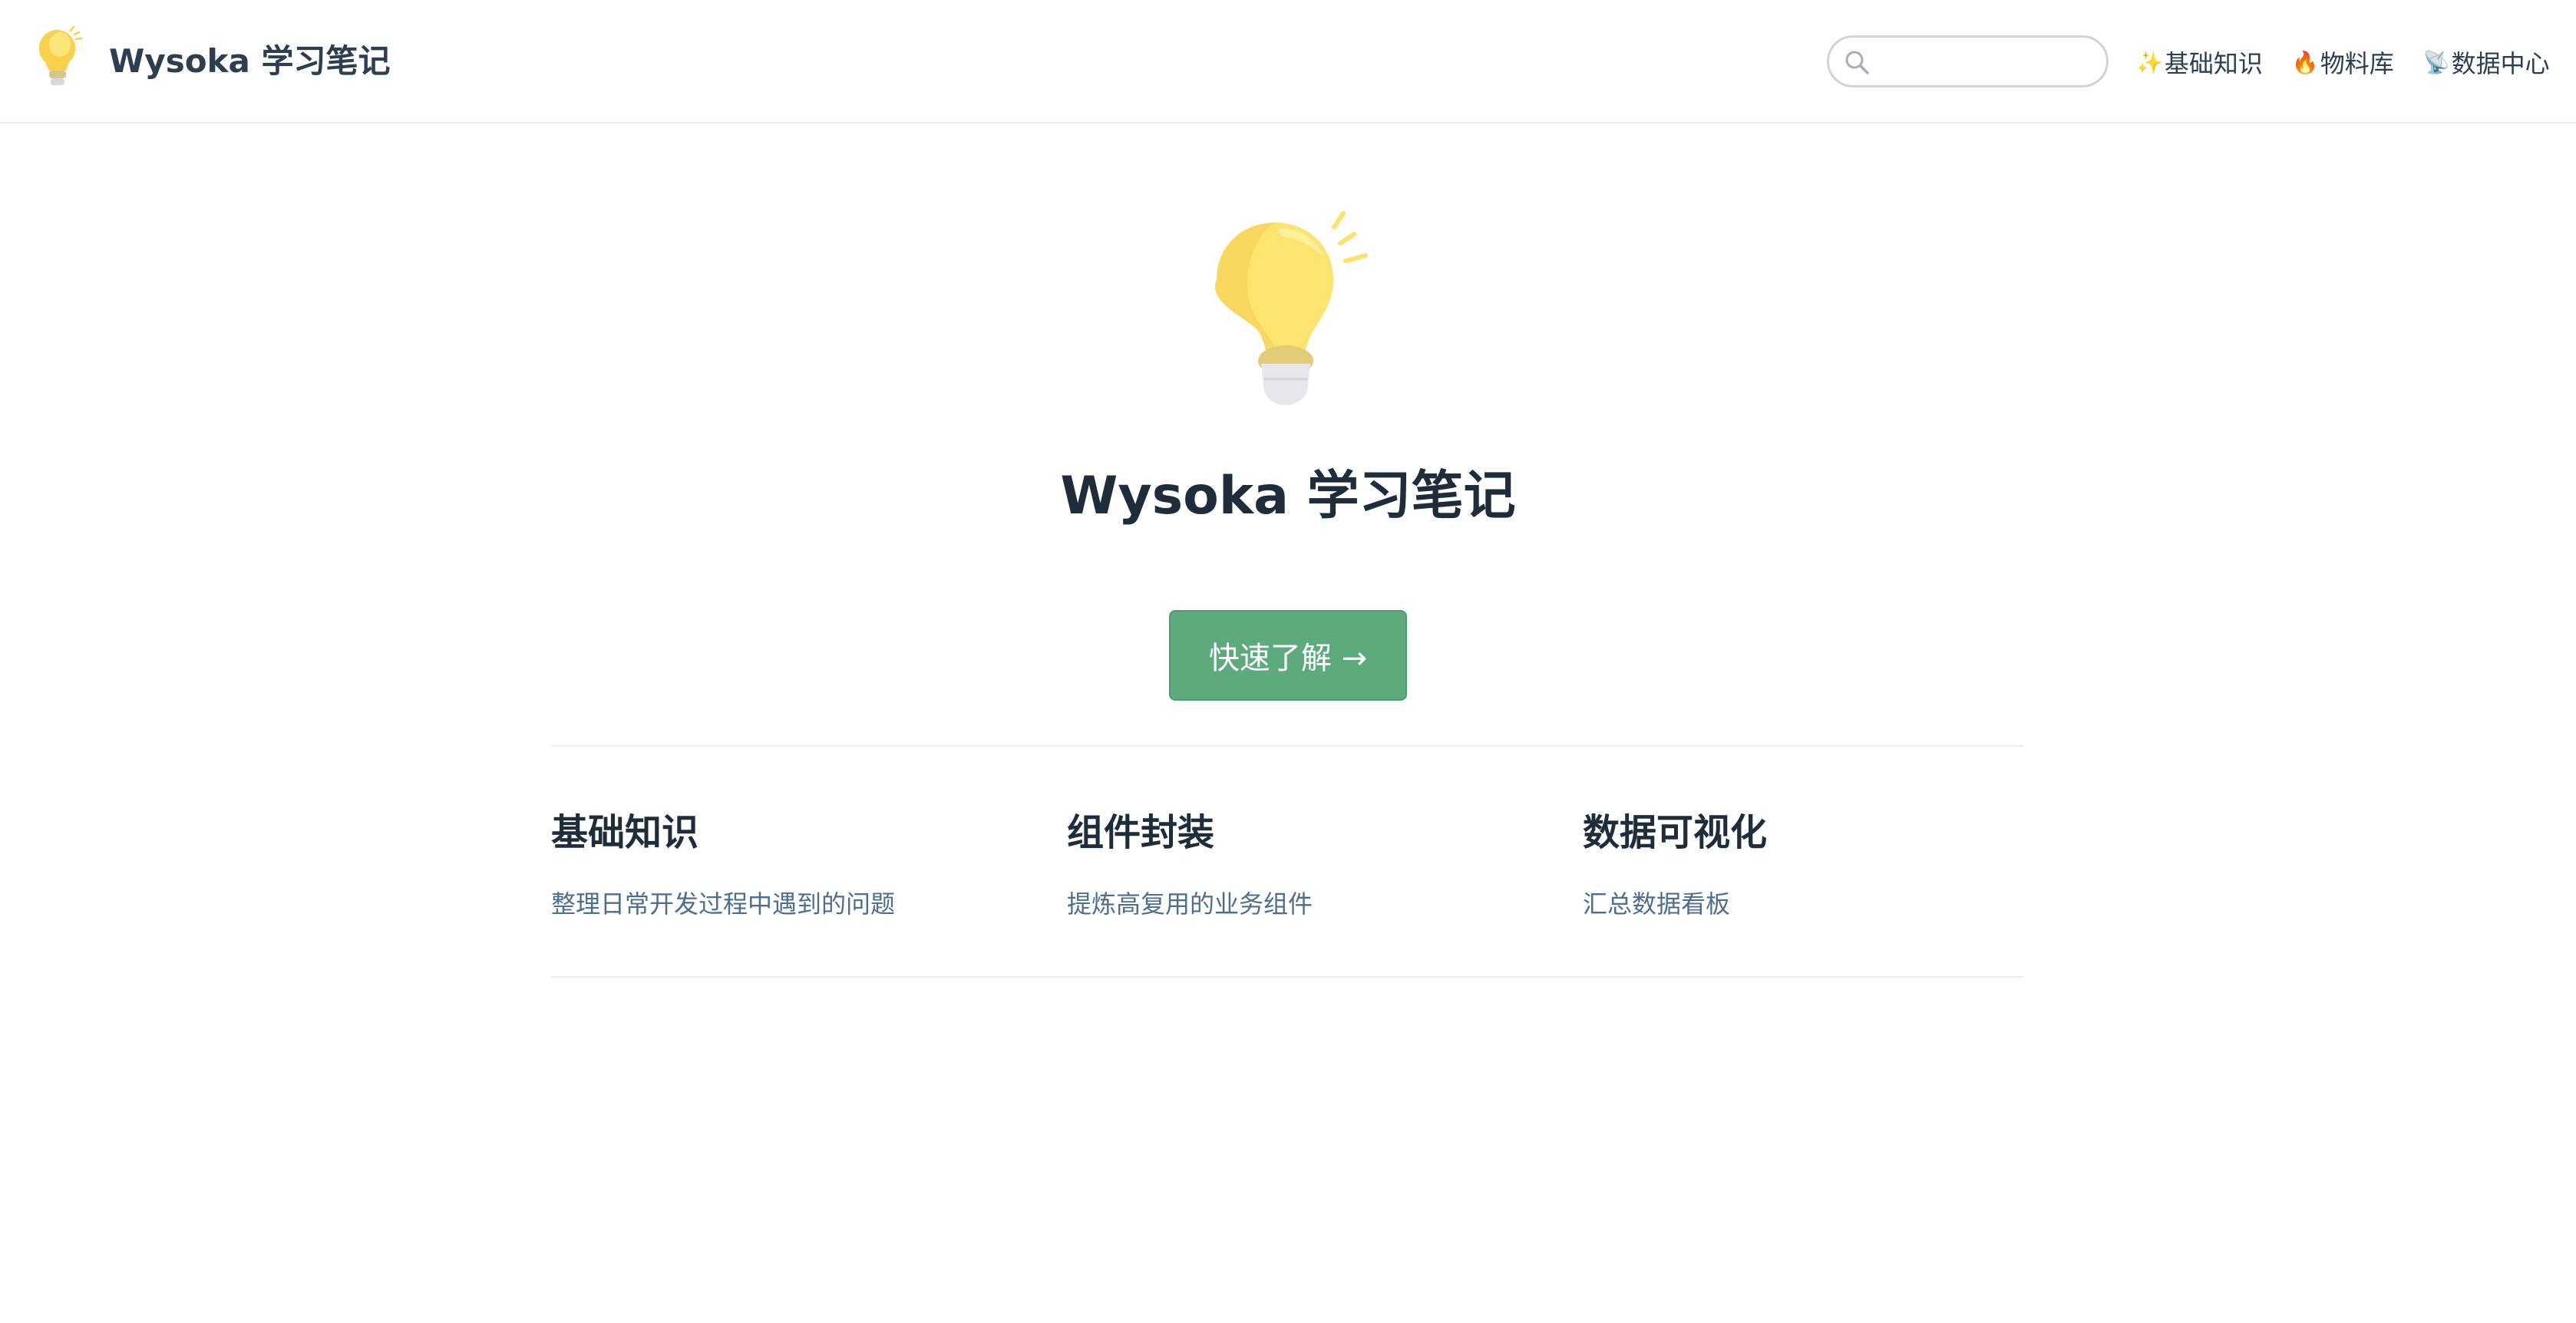 The height and width of the screenshot is (1323, 2576). Describe the element at coordinates (1657, 904) in the screenshot. I see `feature-details: 汇总数据看板` at that location.